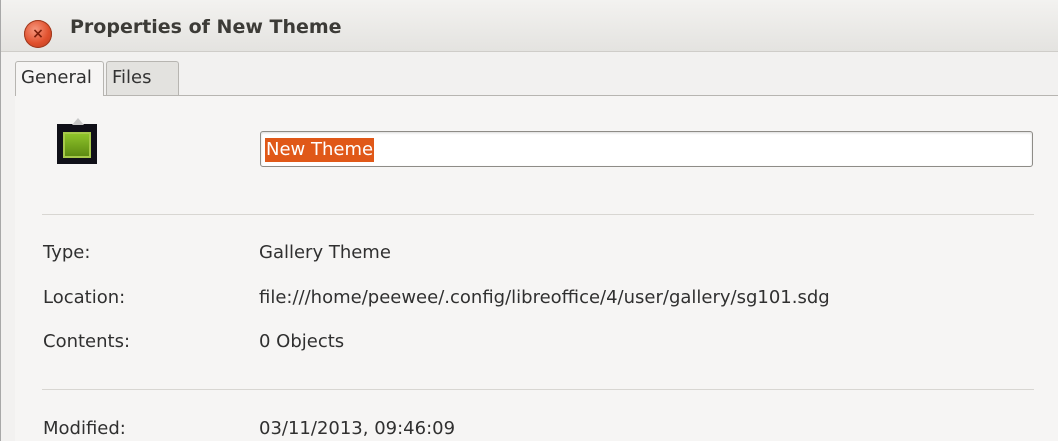 This screenshot has width=1058, height=441. What do you see at coordinates (302, 341) in the screenshot?
I see `contents-value: 0 Objects` at bounding box center [302, 341].